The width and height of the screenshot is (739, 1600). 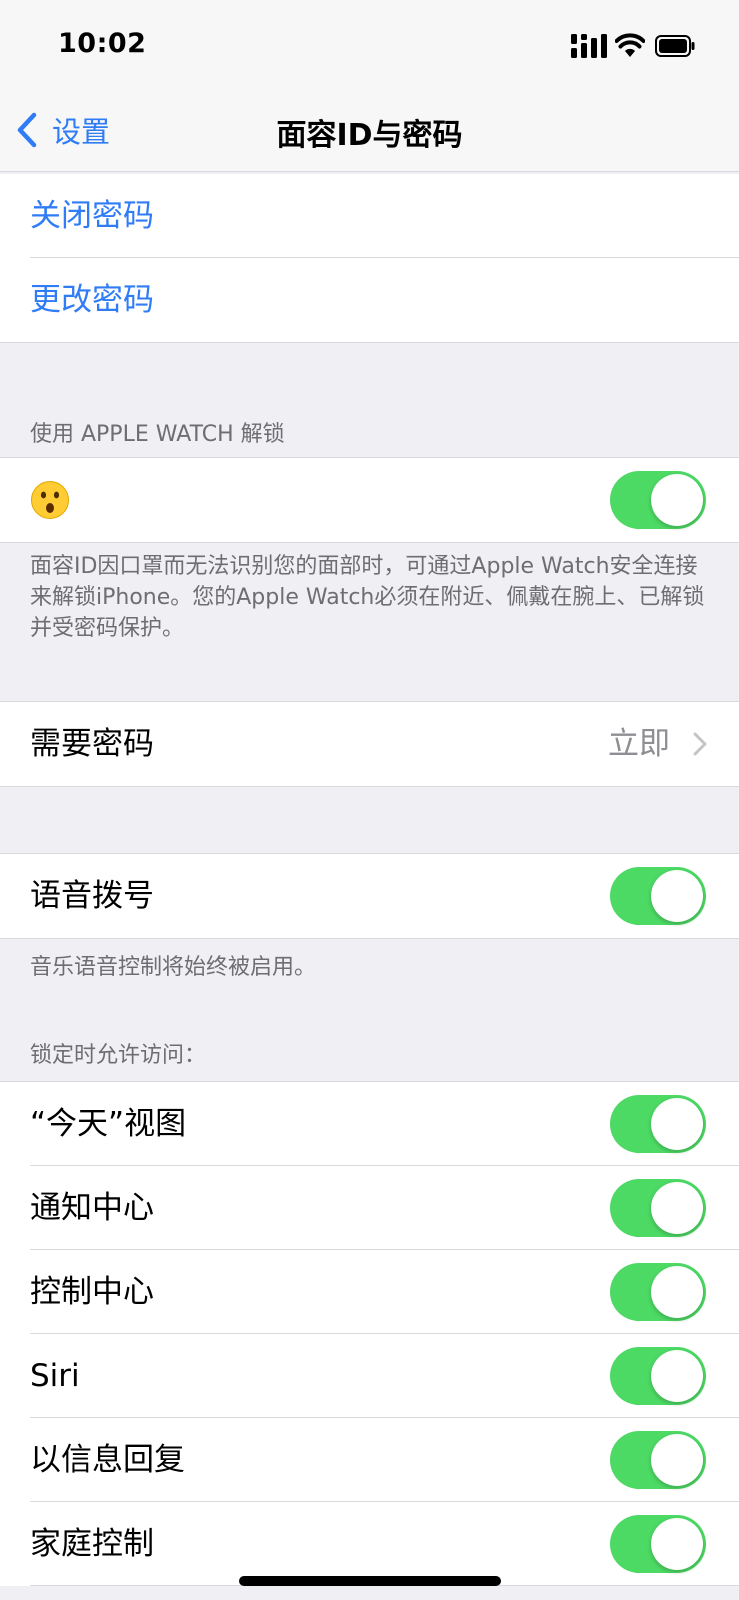 What do you see at coordinates (369, 1376) in the screenshot?
I see `lock-access-siri-row: Siri` at bounding box center [369, 1376].